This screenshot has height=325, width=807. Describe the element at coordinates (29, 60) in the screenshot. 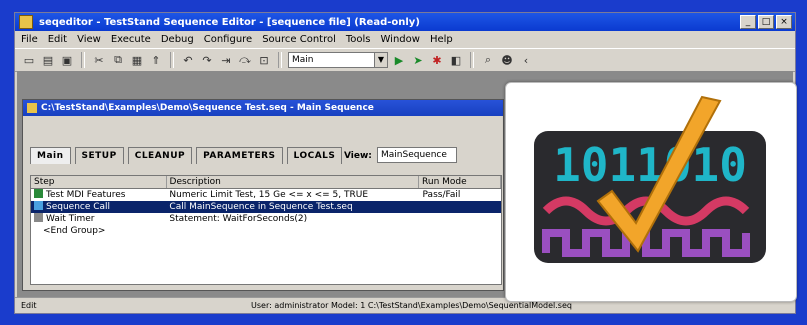

I see `new-file-icon: ▭` at that location.